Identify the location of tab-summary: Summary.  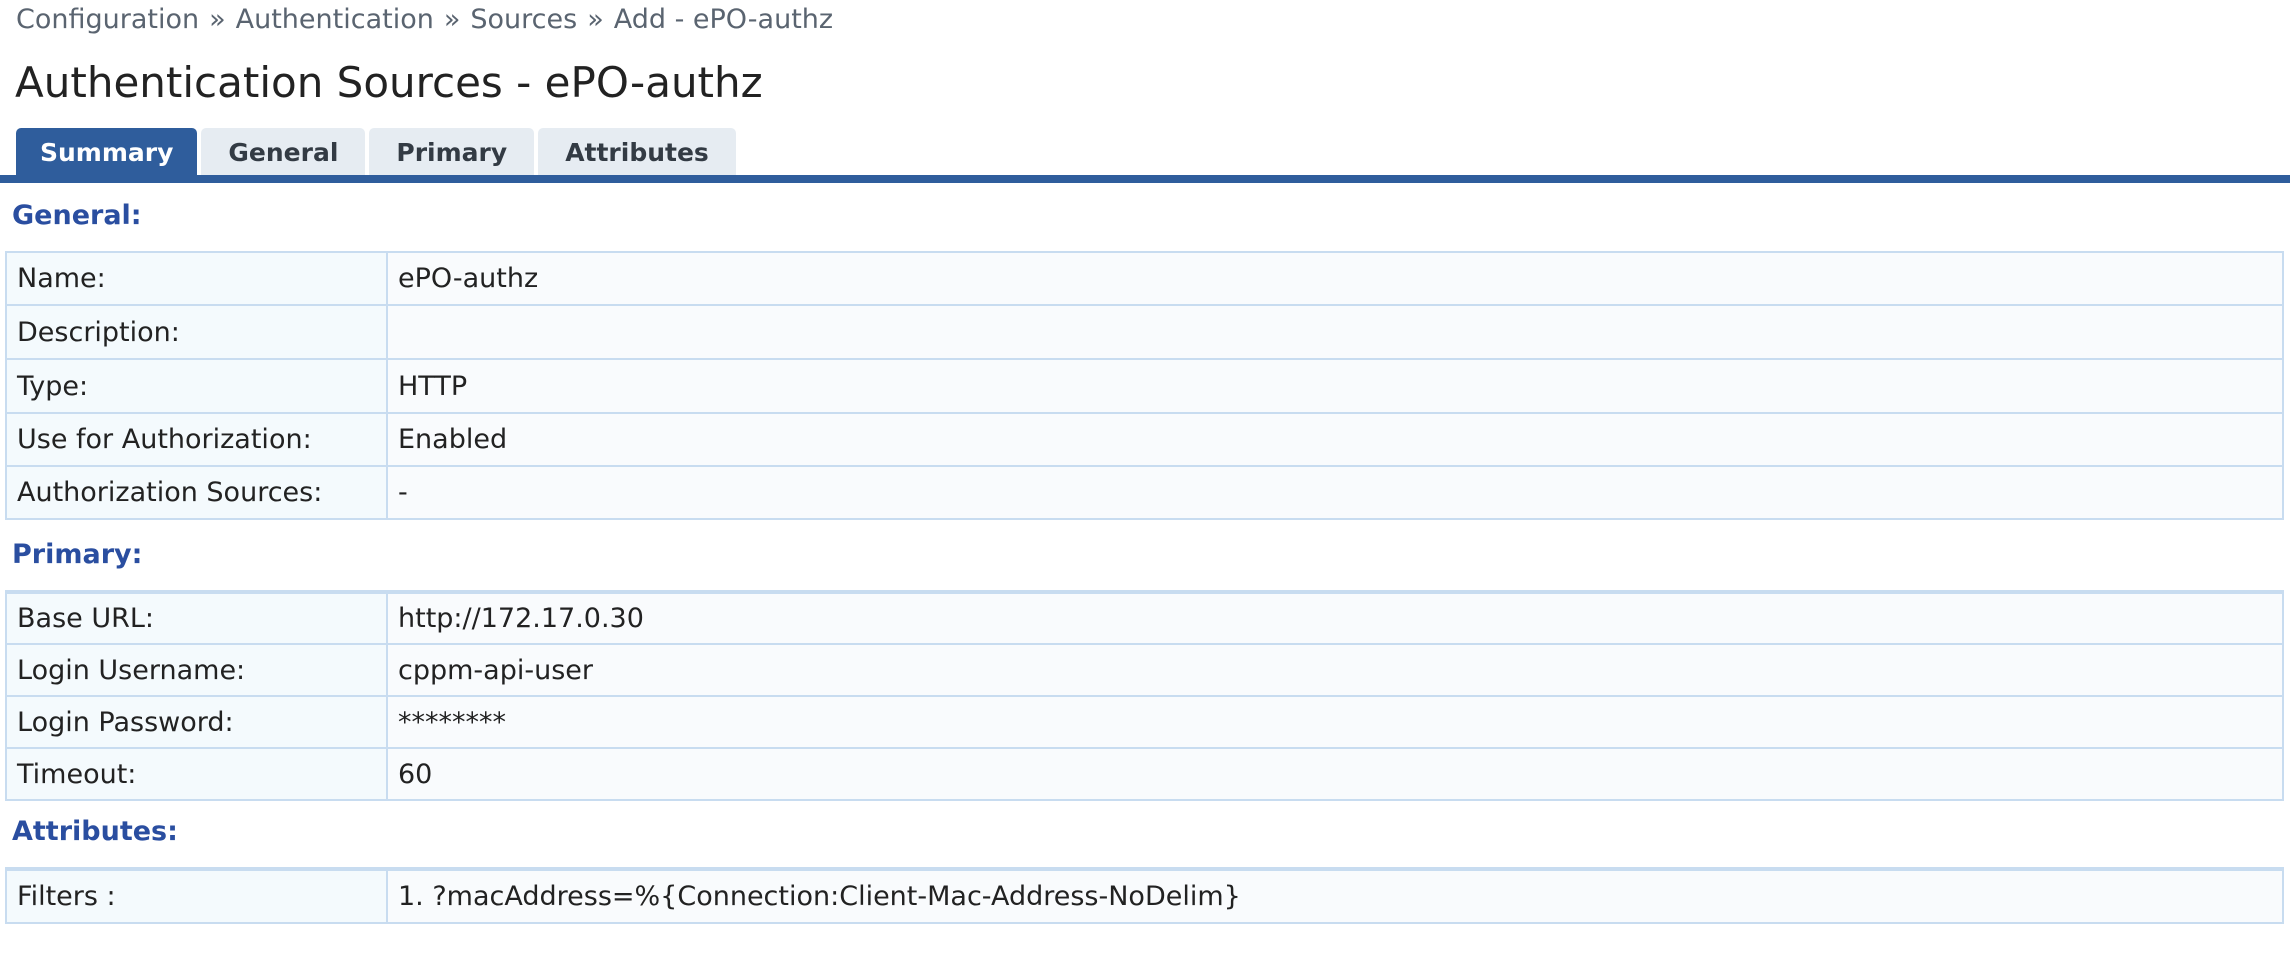
(107, 152).